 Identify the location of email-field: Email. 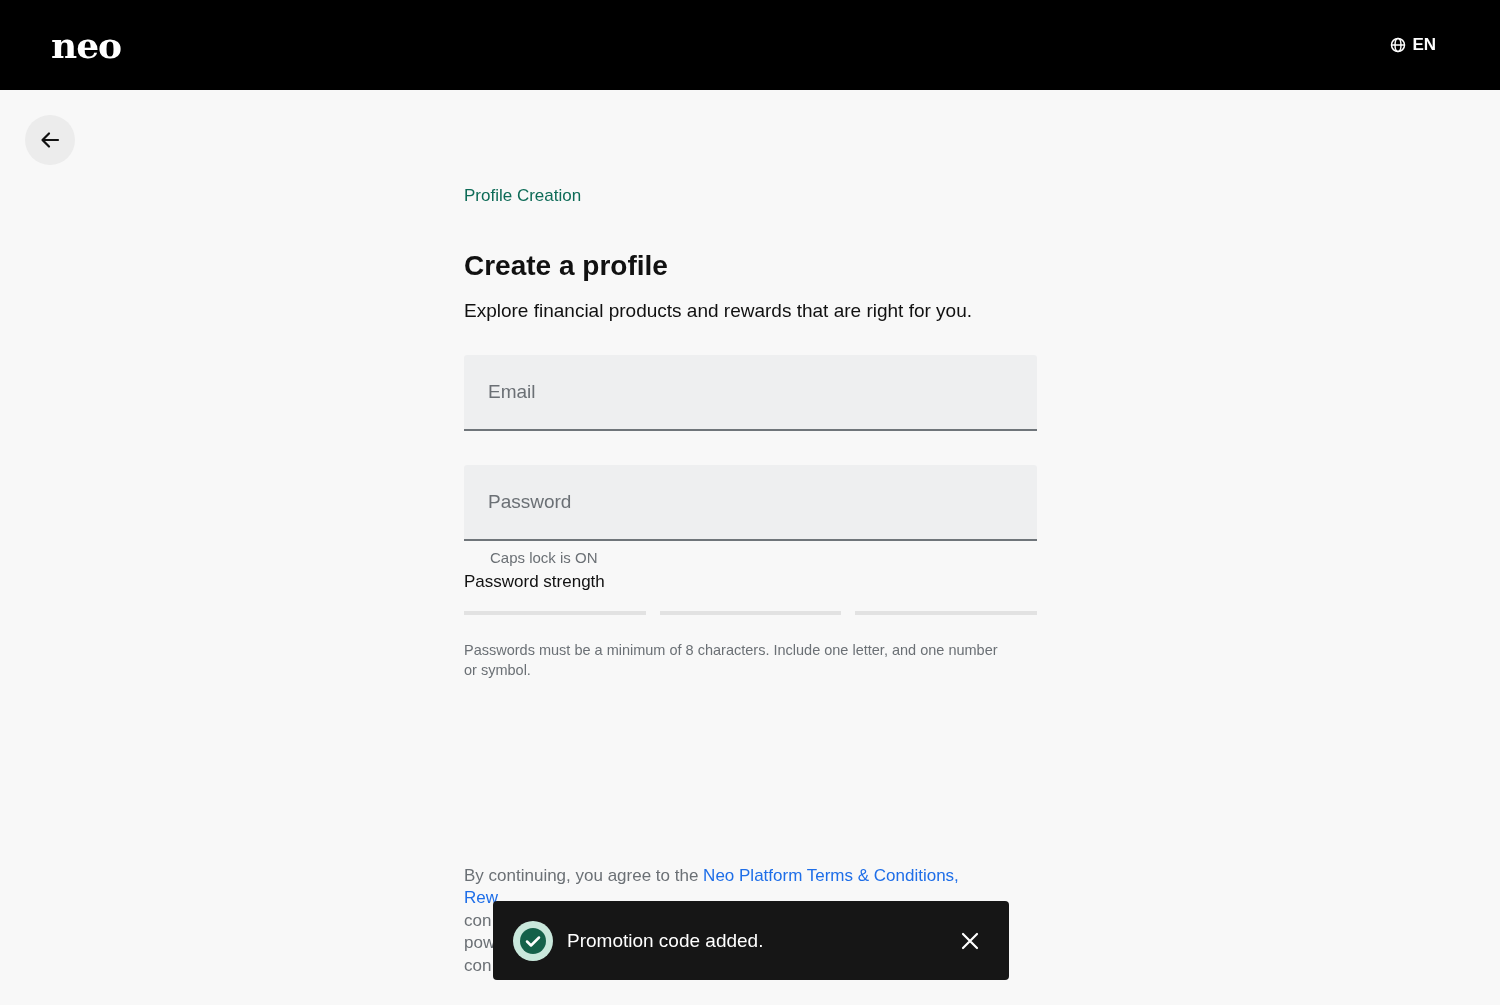
(750, 393).